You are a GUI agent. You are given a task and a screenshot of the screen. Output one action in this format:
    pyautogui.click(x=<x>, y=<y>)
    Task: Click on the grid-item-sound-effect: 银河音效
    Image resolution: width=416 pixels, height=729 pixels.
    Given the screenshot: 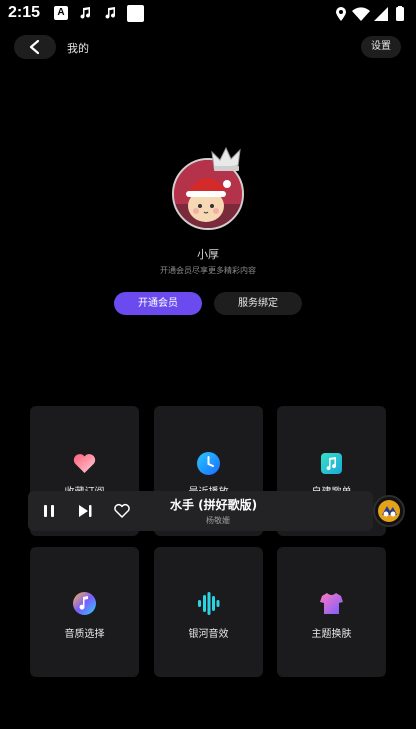 What is the action you would take?
    pyautogui.click(x=208, y=612)
    